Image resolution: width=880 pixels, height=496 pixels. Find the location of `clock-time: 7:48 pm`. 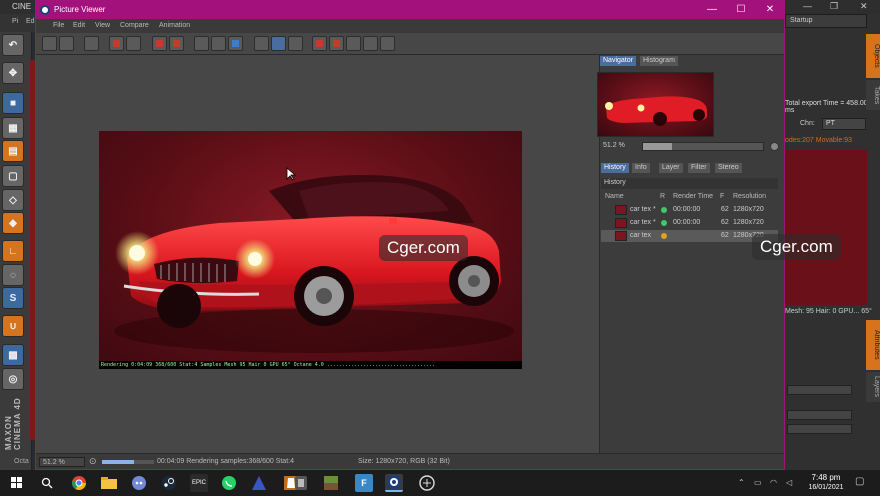

clock-time: 7:48 pm is located at coordinates (826, 477).